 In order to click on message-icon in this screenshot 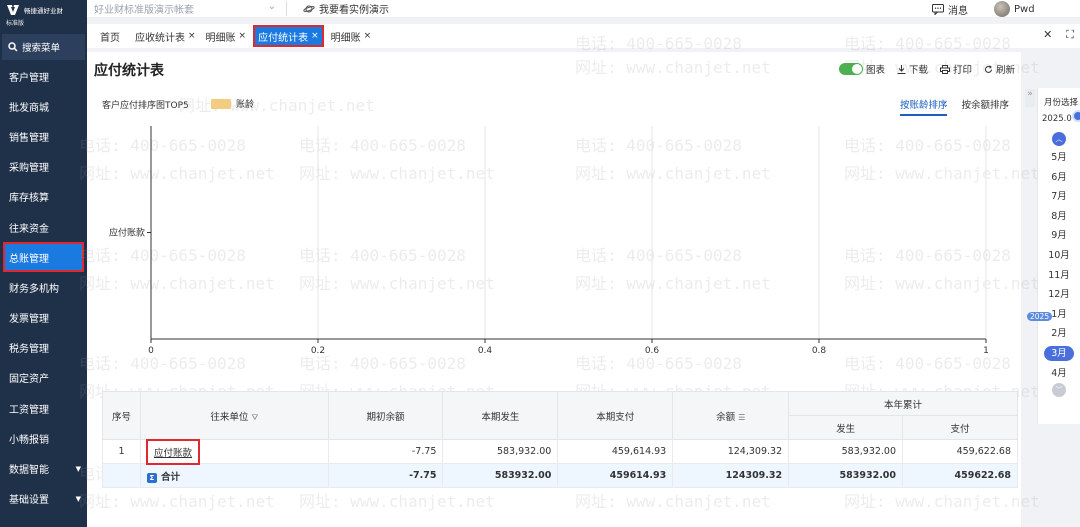, I will do `click(938, 9)`.